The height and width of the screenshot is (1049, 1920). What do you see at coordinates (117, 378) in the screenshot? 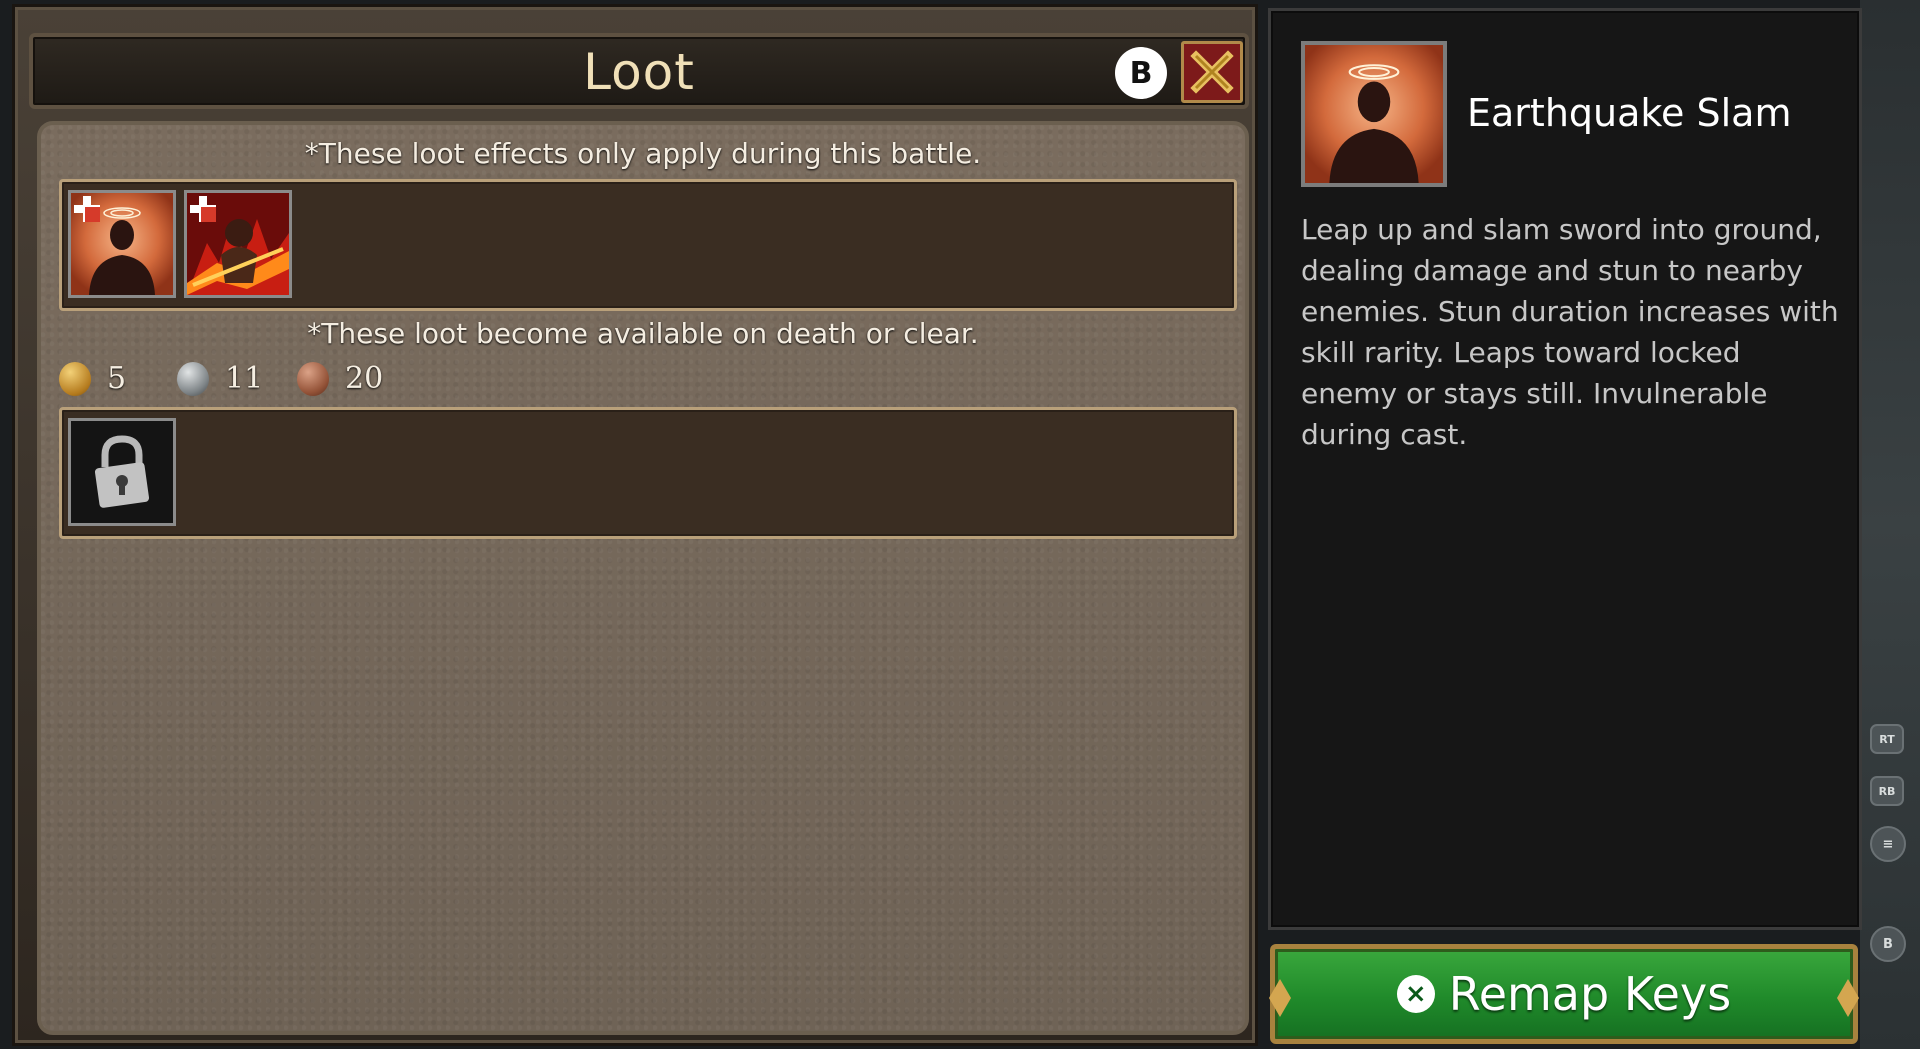
I see `gold-amount: 5` at bounding box center [117, 378].